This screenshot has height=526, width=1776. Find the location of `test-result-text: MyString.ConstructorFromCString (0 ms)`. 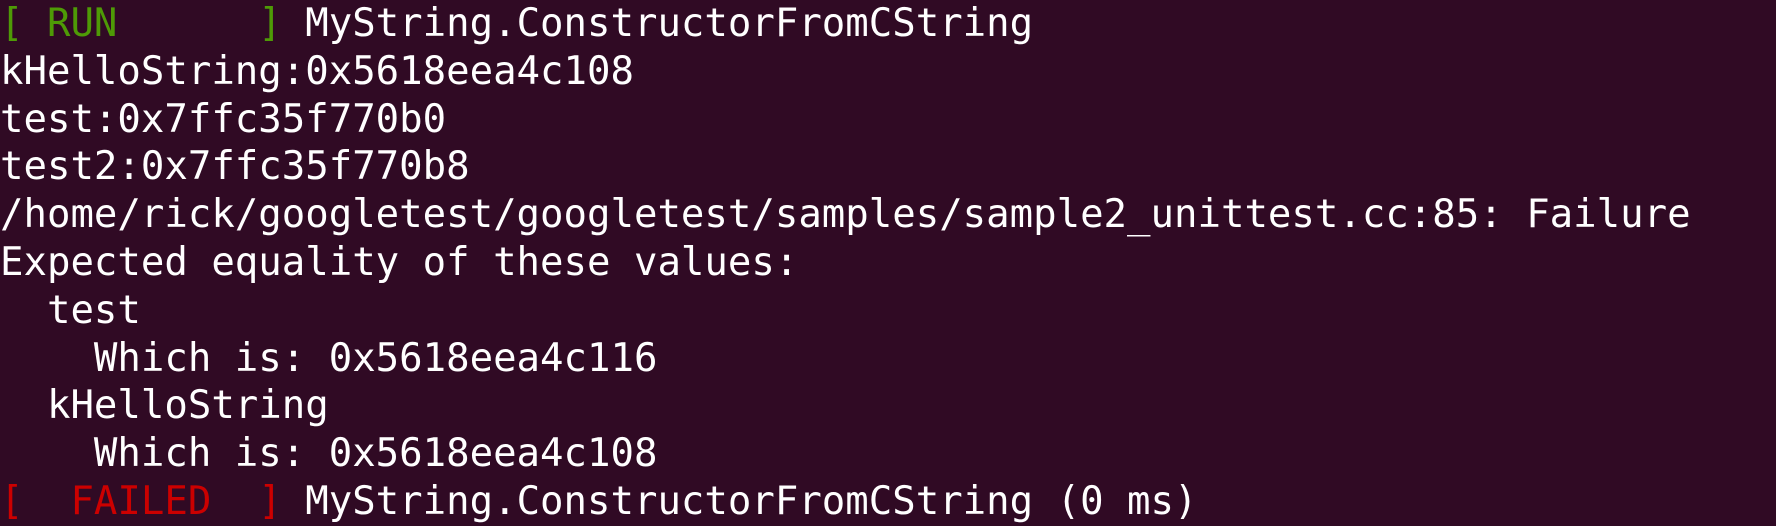

test-result-text: MyString.ConstructorFromCString (0 ms) is located at coordinates (739, 501).